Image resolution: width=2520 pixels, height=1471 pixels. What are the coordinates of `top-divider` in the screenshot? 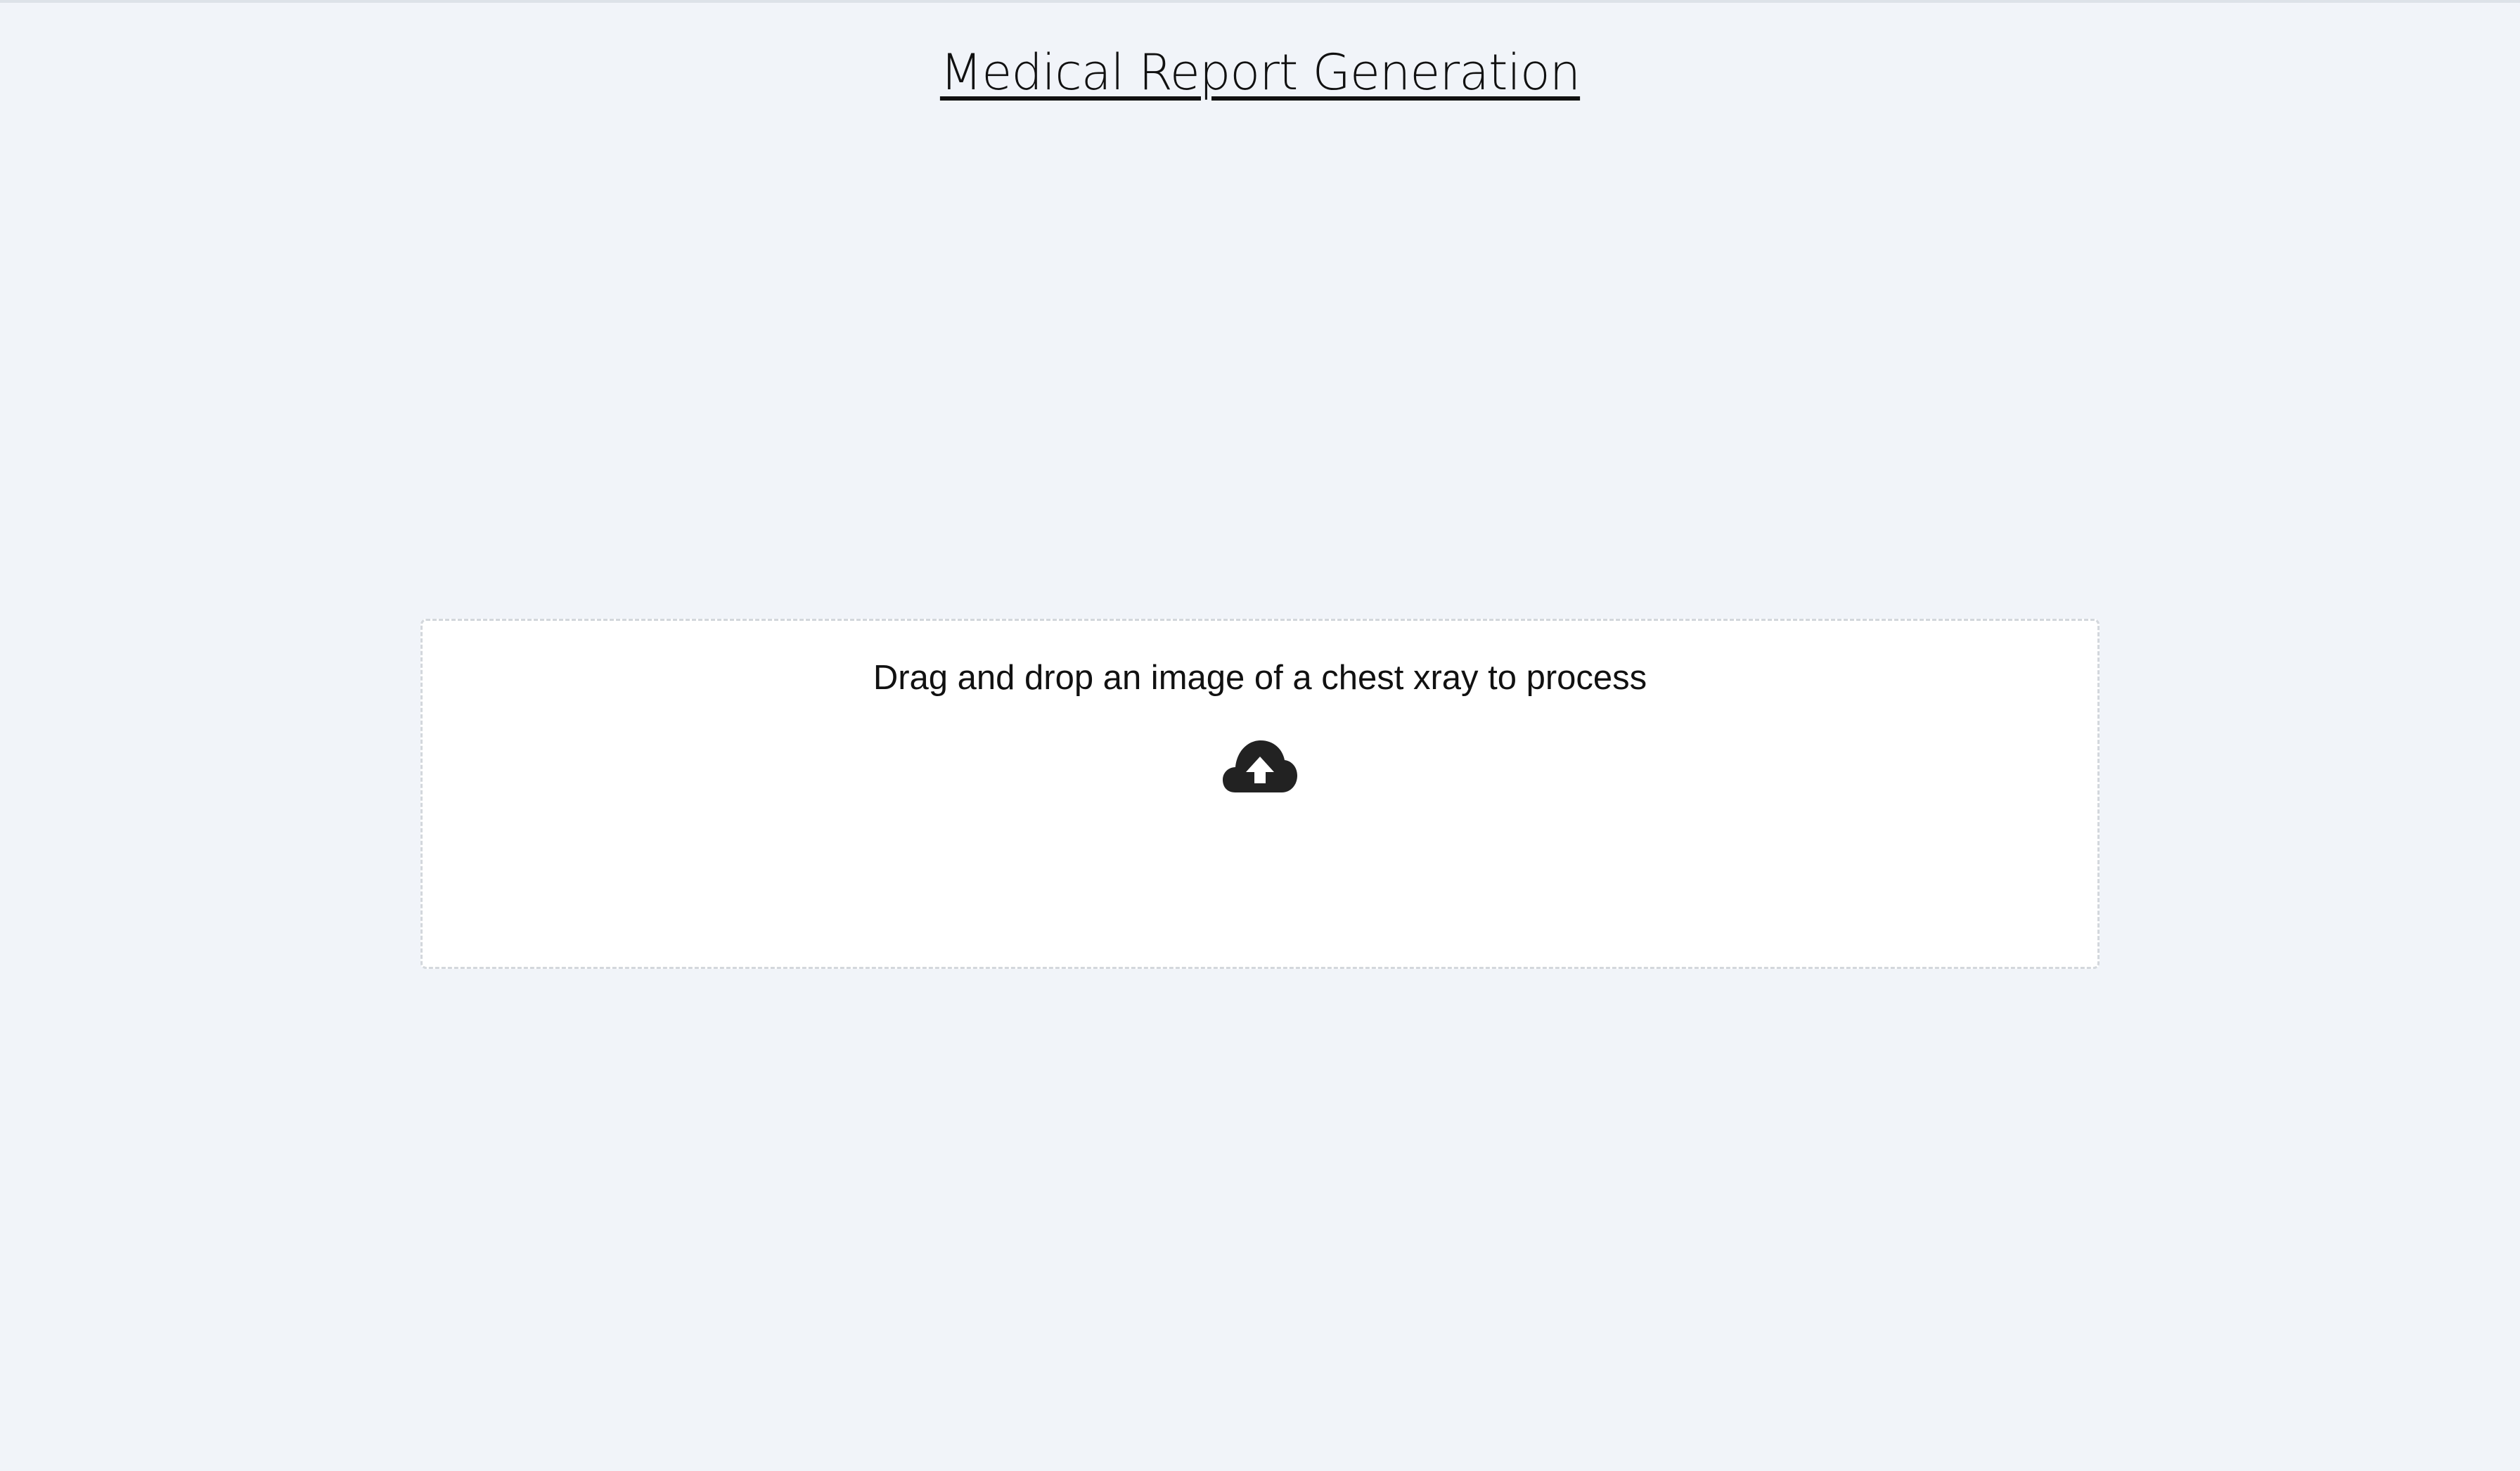 It's located at (1260, 1).